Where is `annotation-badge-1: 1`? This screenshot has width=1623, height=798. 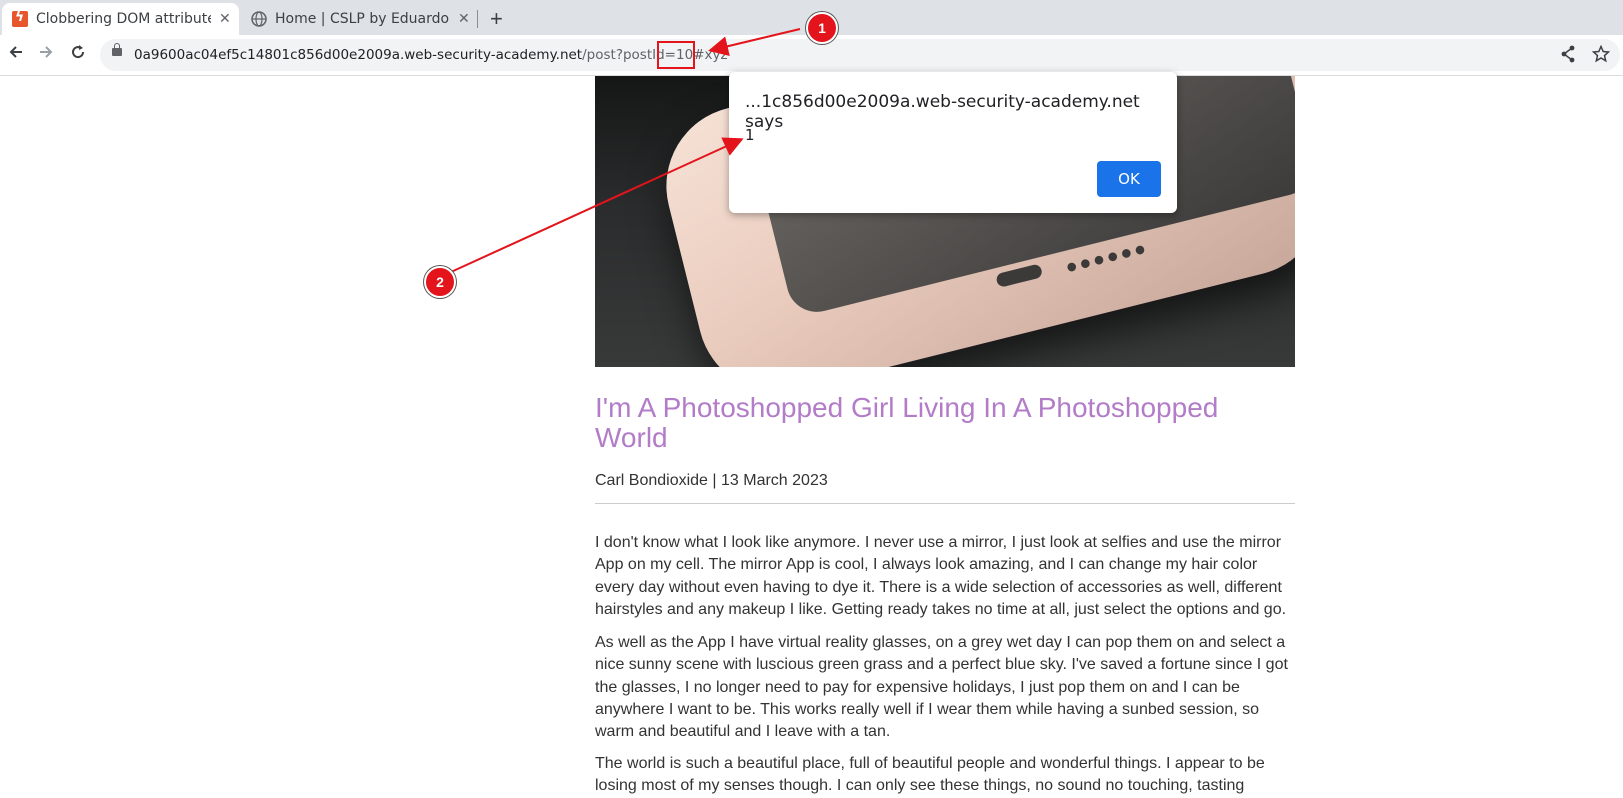 annotation-badge-1: 1 is located at coordinates (822, 28).